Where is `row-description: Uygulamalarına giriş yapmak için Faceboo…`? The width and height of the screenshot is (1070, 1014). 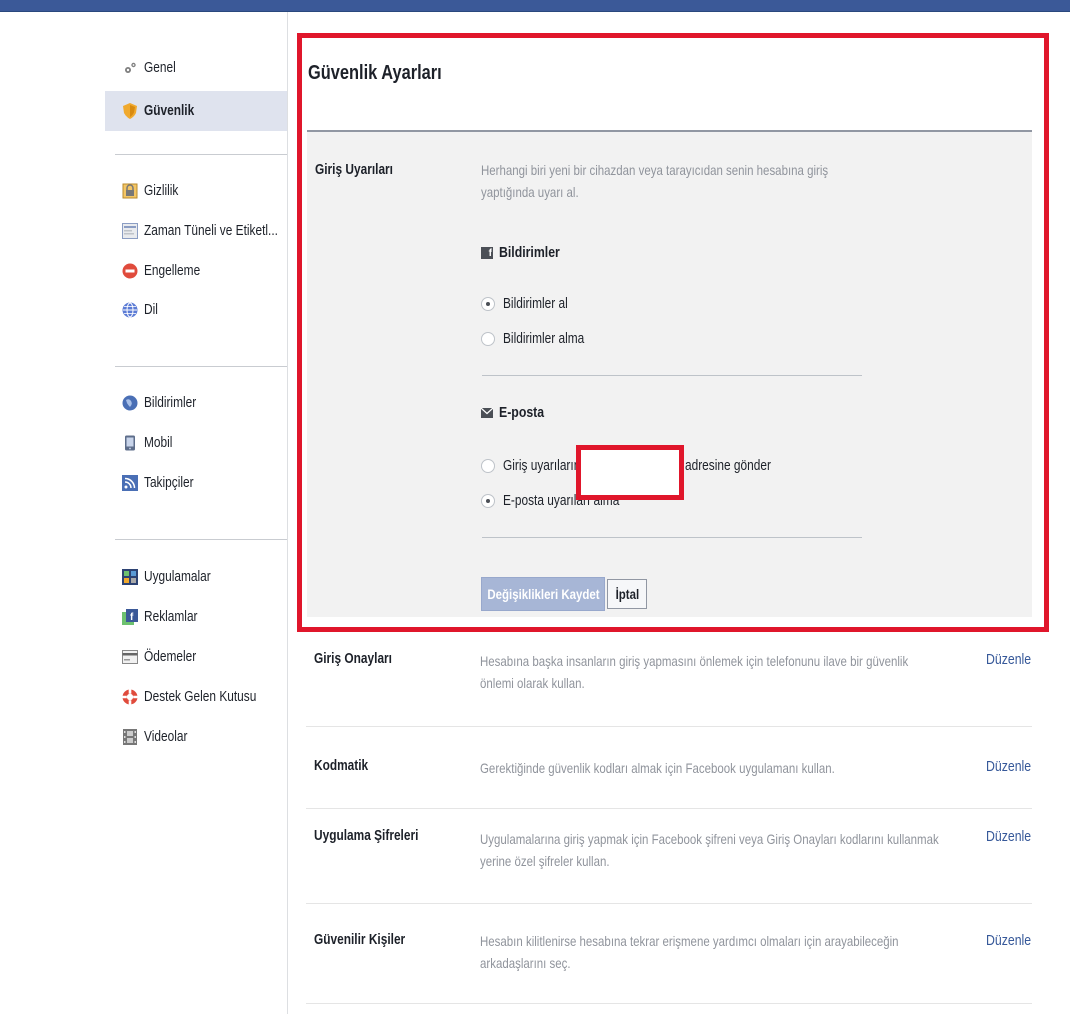
row-description: Uygulamalarına giriş yapmak için Faceboo… is located at coordinates (709, 850).